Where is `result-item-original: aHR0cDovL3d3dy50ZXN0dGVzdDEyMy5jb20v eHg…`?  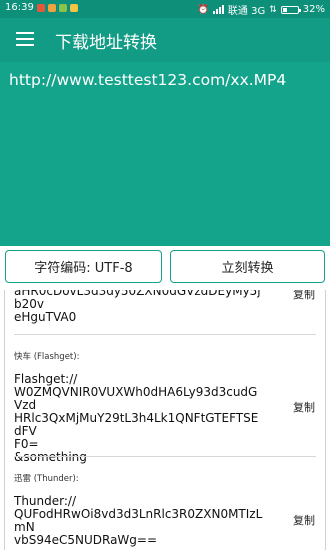 result-item-original: aHR0cDovL3d3dy50ZXN0dGVzdDEyMy5jb20v eHg… is located at coordinates (165, 307).